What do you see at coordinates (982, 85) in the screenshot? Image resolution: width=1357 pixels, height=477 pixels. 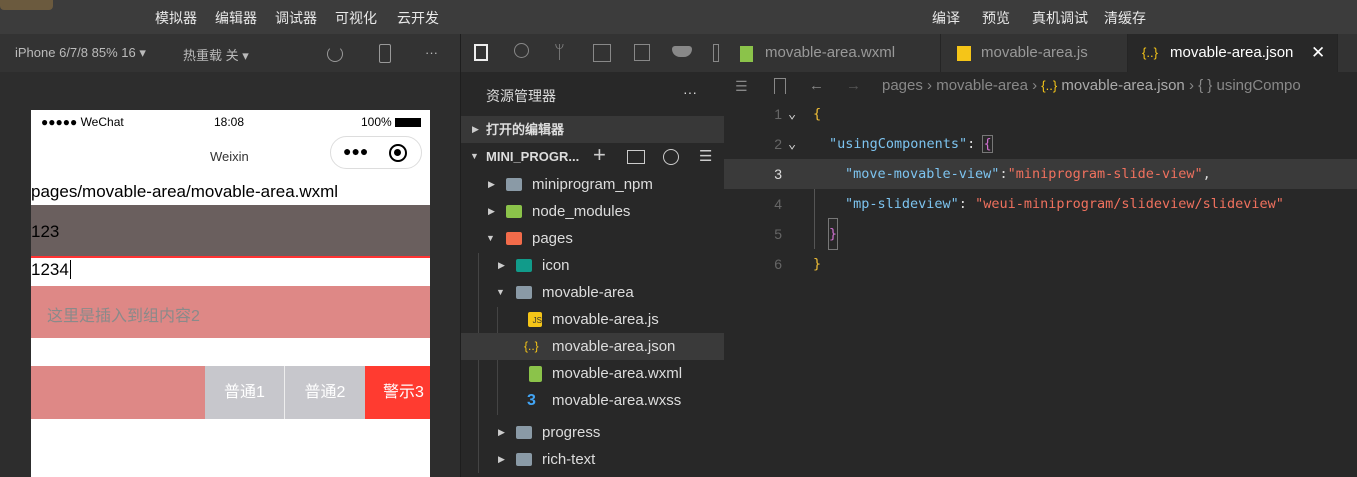 I see `breadcrumb-item: movable-area` at bounding box center [982, 85].